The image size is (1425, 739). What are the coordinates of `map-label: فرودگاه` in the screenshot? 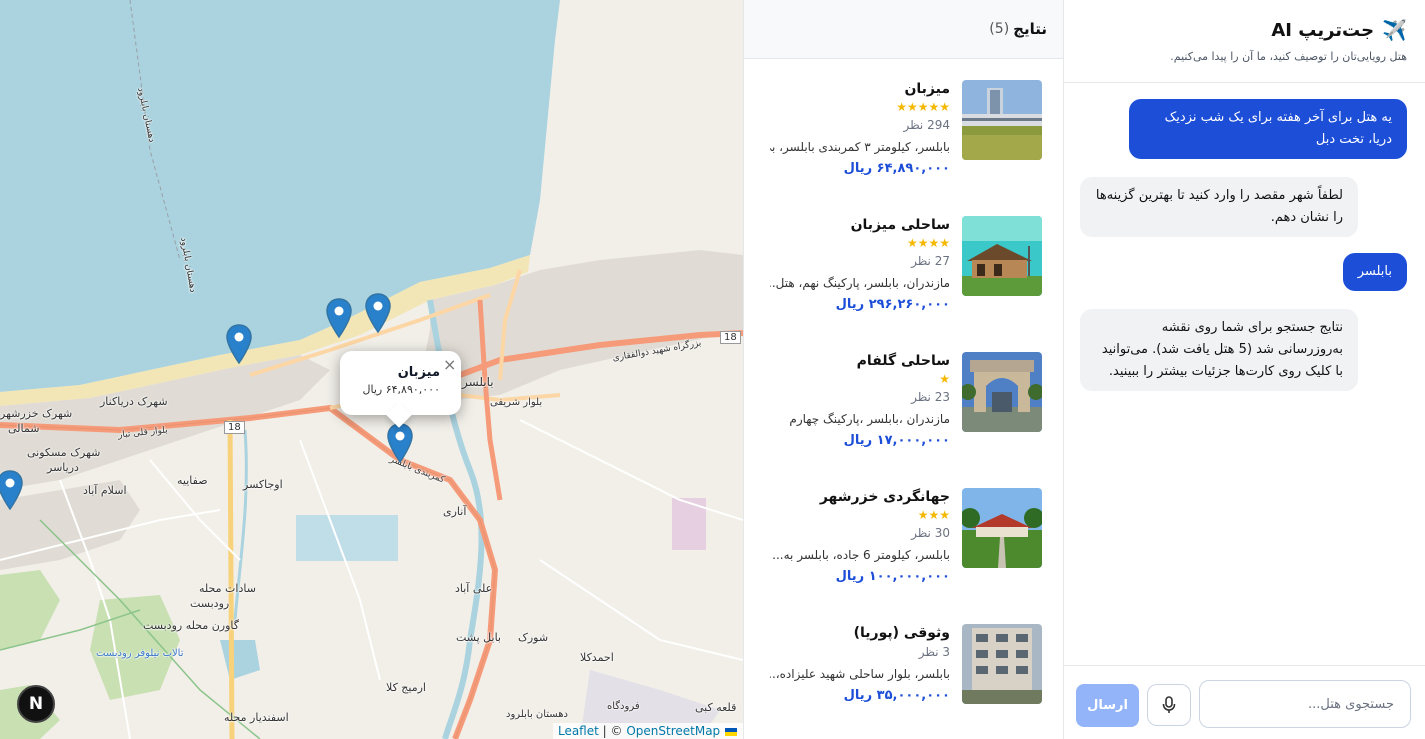 It's located at (623, 706).